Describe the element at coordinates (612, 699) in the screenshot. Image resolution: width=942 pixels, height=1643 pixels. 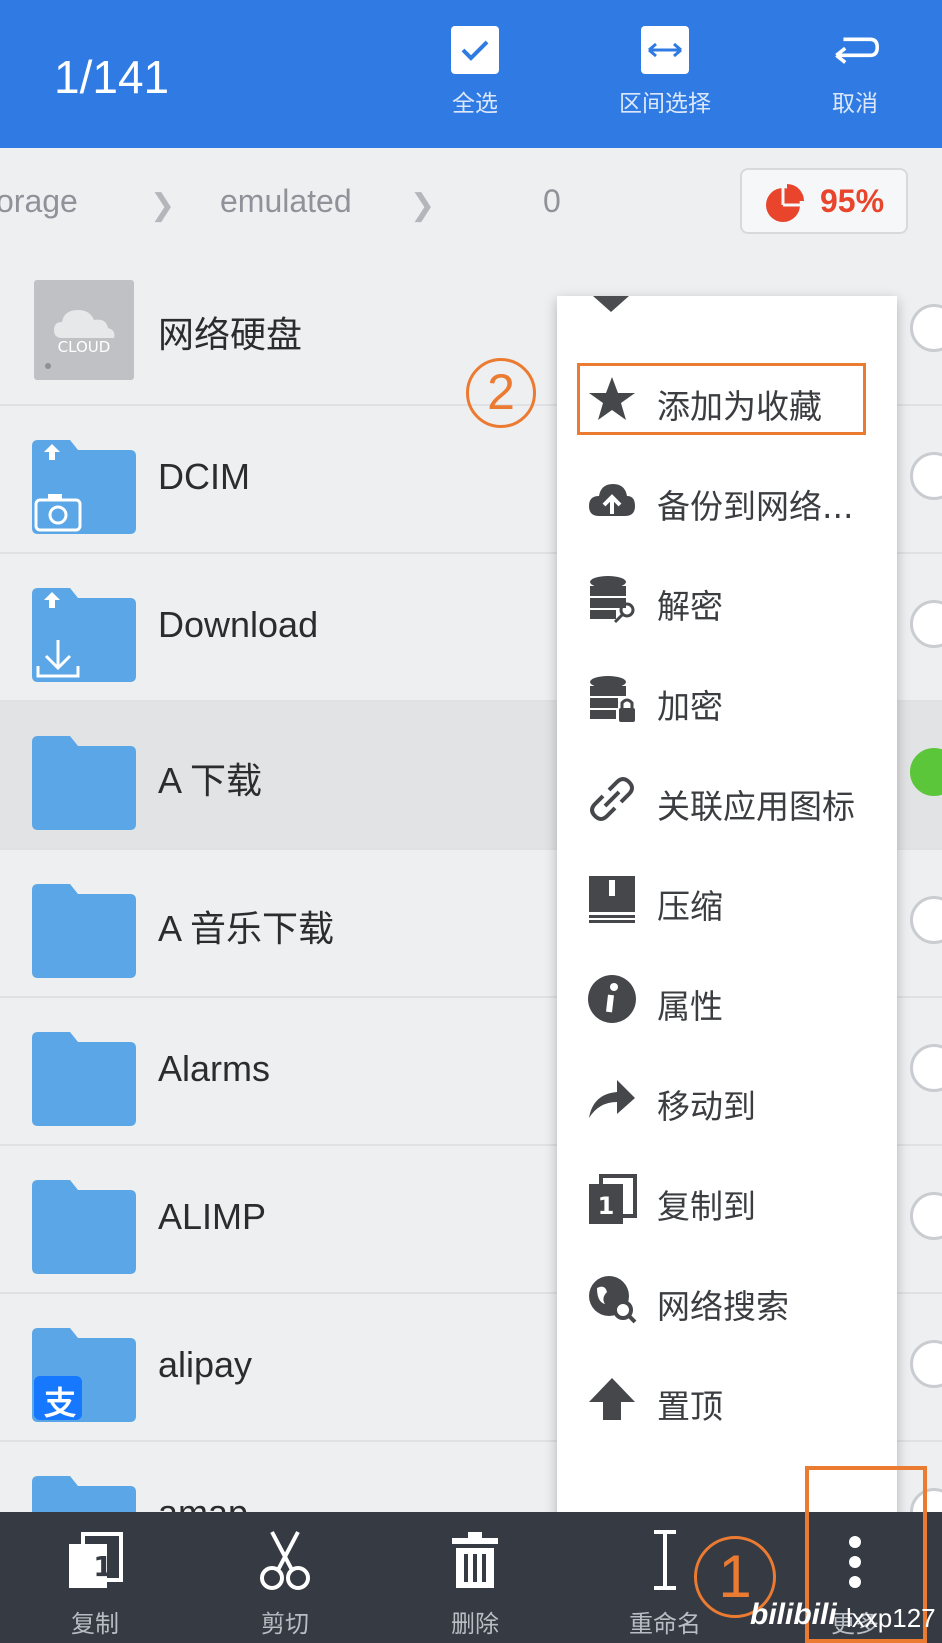
I see `encrypt-icon` at that location.